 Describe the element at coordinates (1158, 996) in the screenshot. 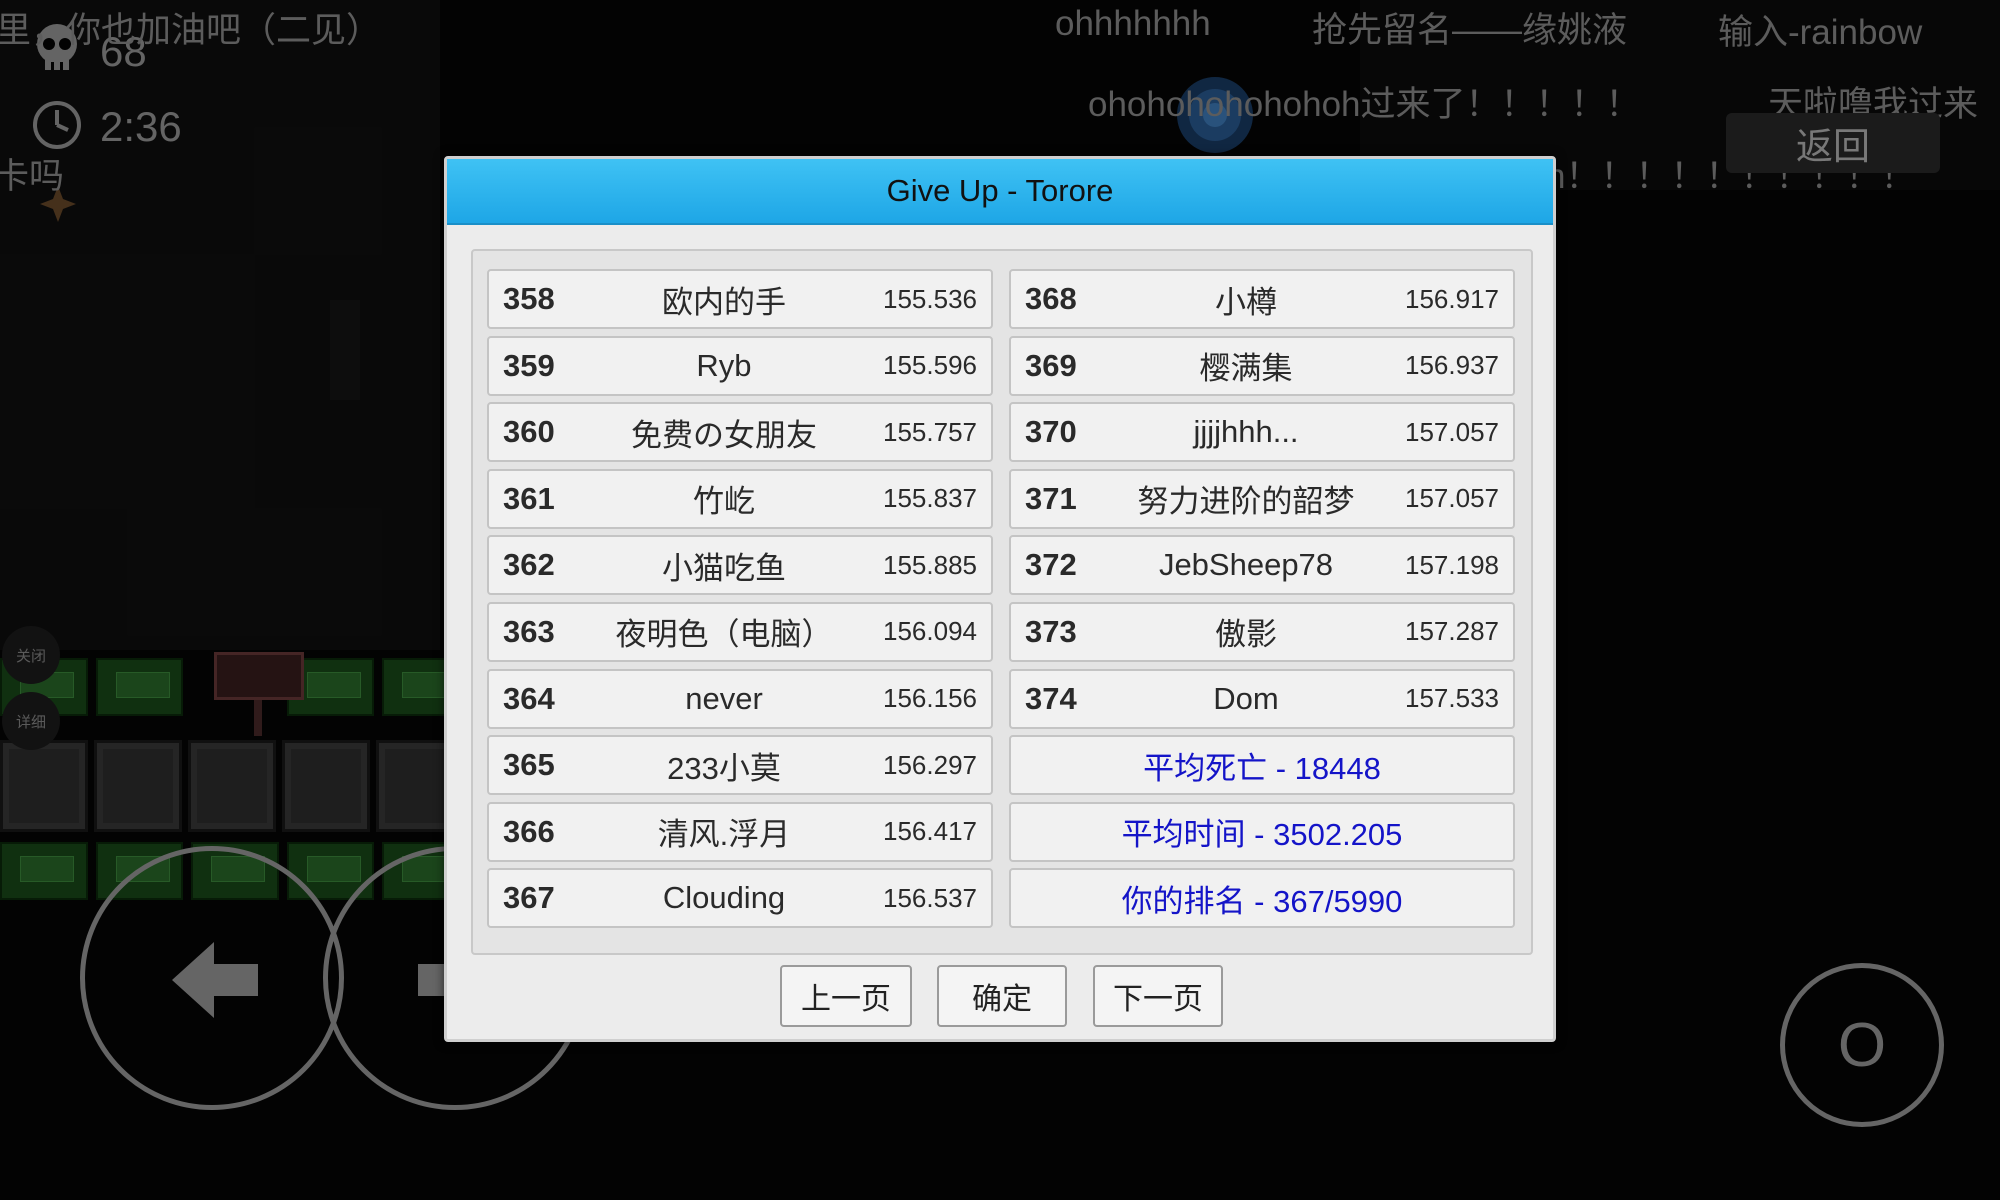

I see `next-page-button: 下一页` at that location.